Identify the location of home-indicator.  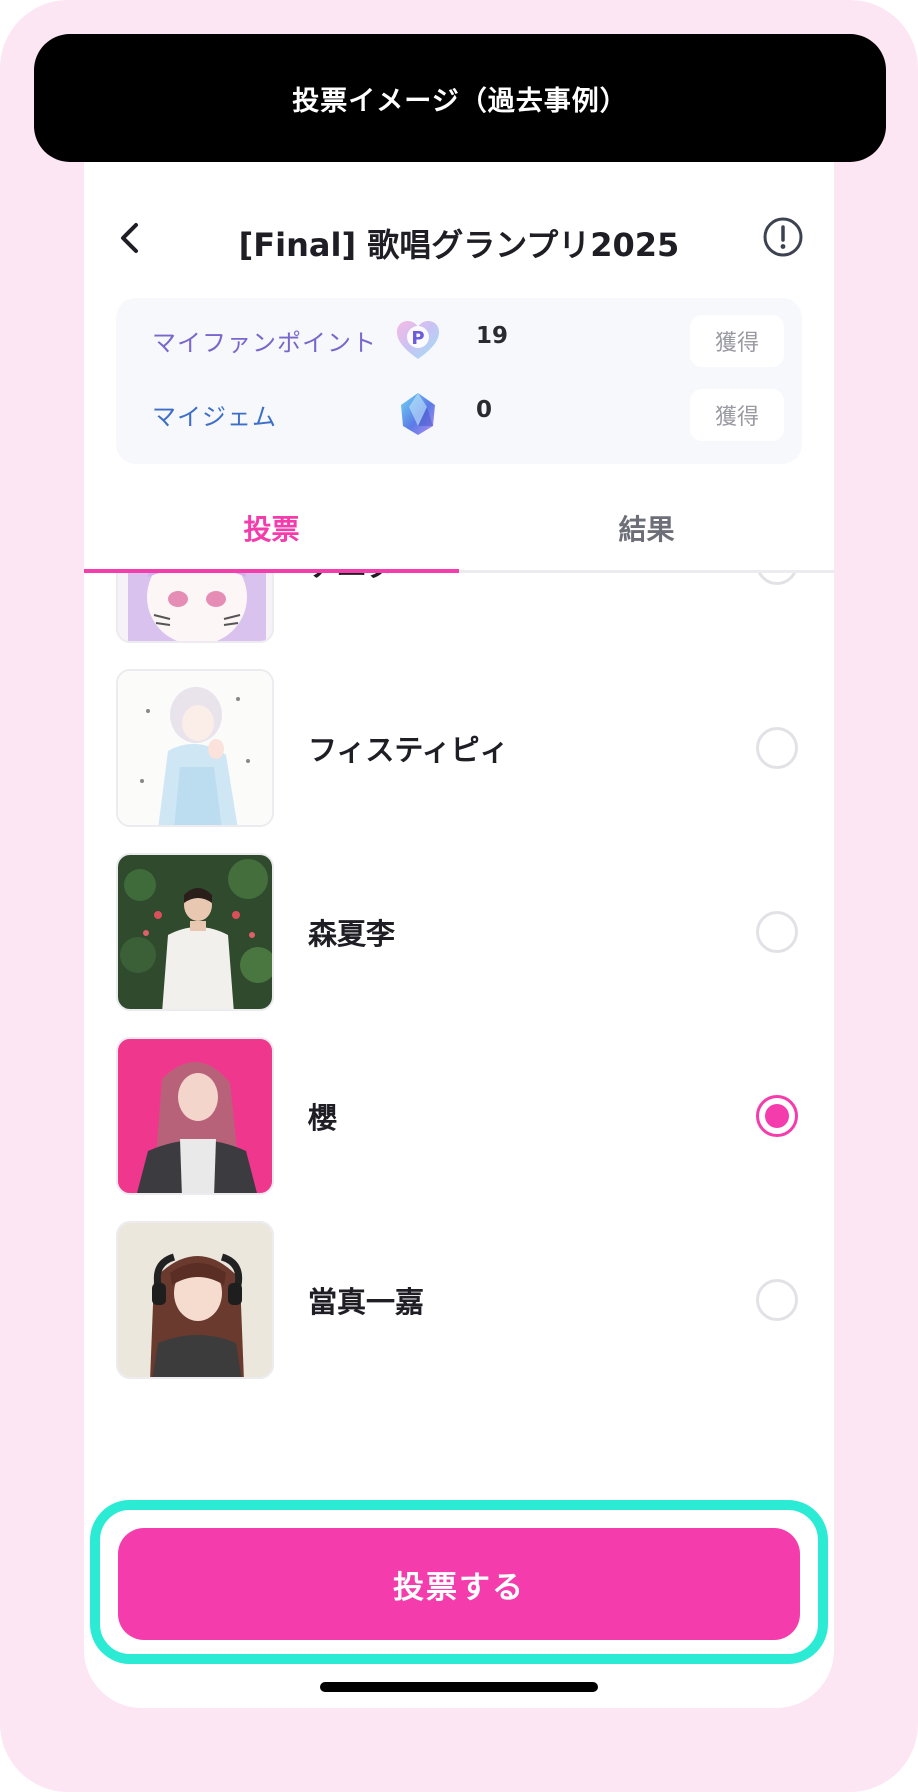
(459, 1687).